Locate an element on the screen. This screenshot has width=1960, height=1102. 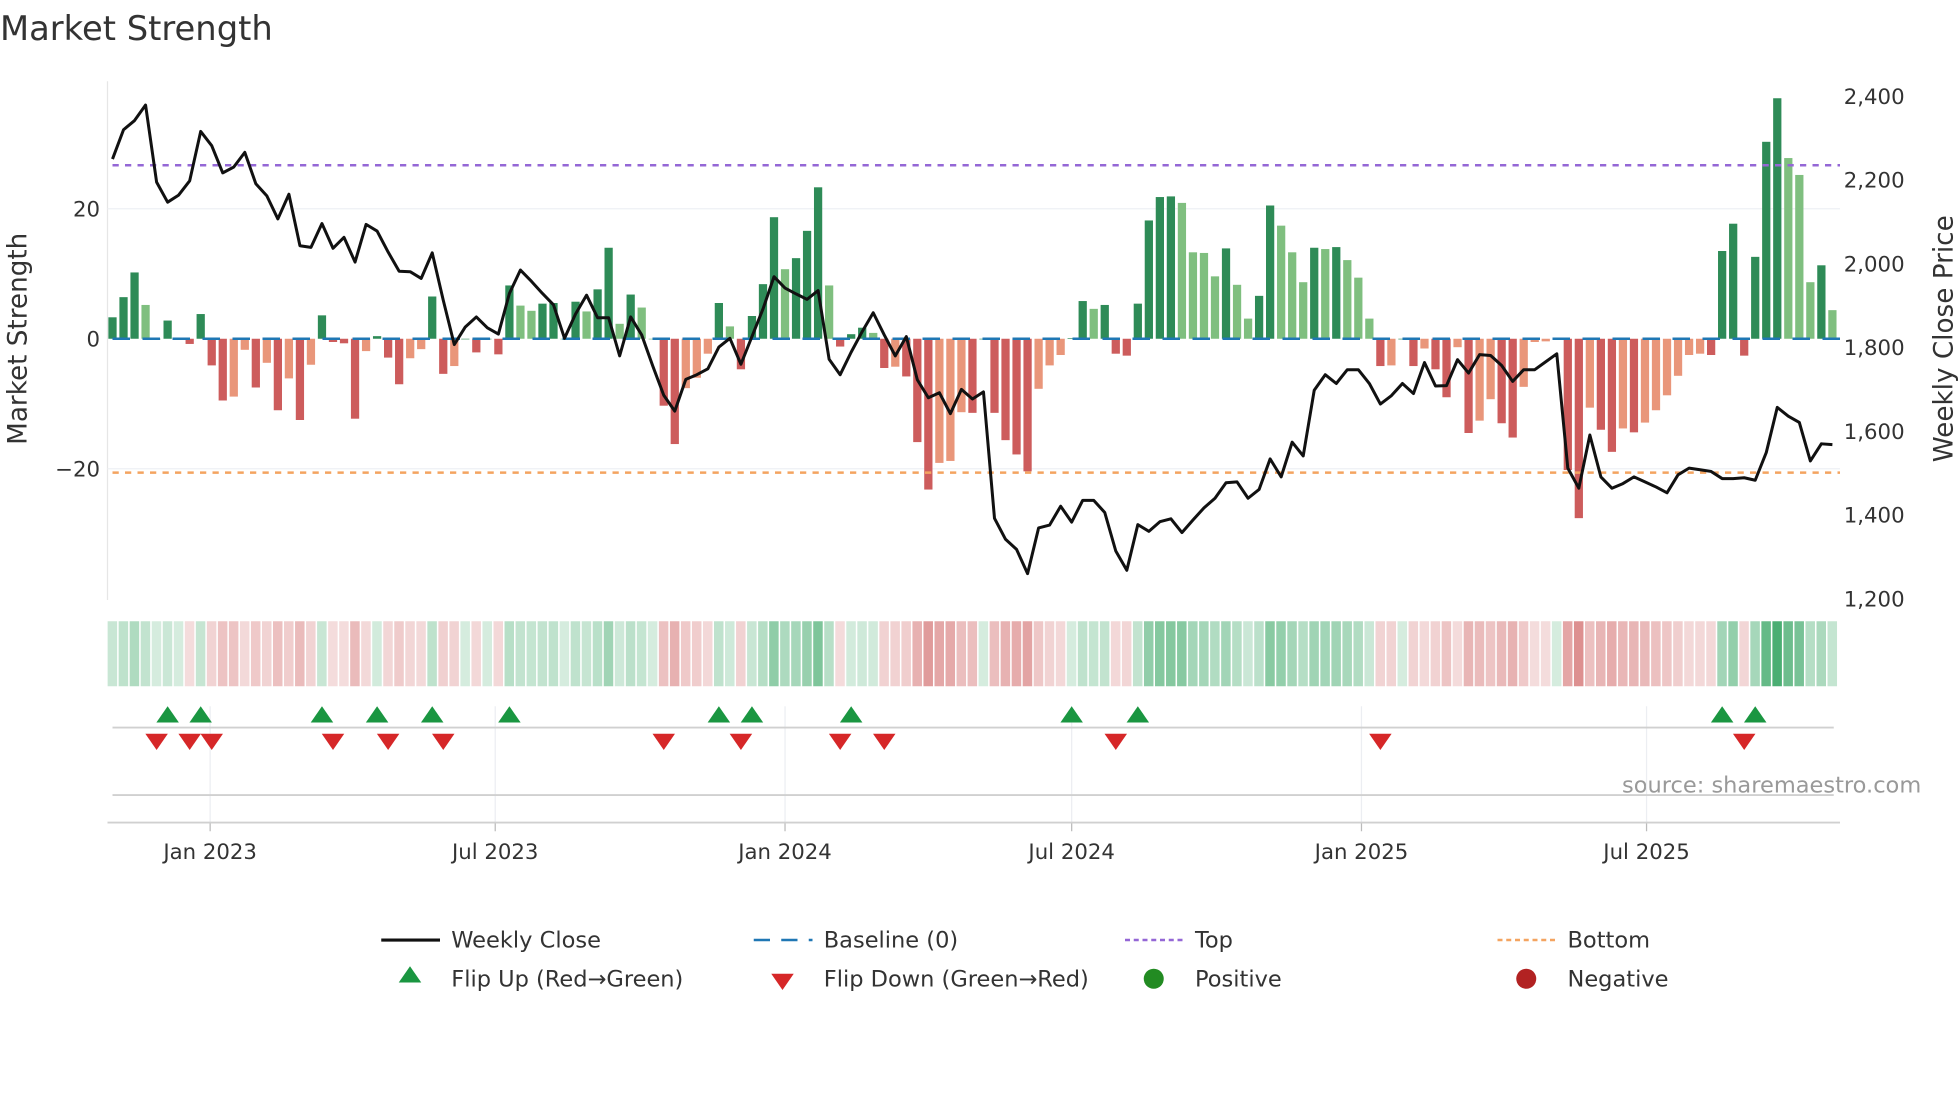
legend-item-close: Weekly Close is located at coordinates (491, 941).